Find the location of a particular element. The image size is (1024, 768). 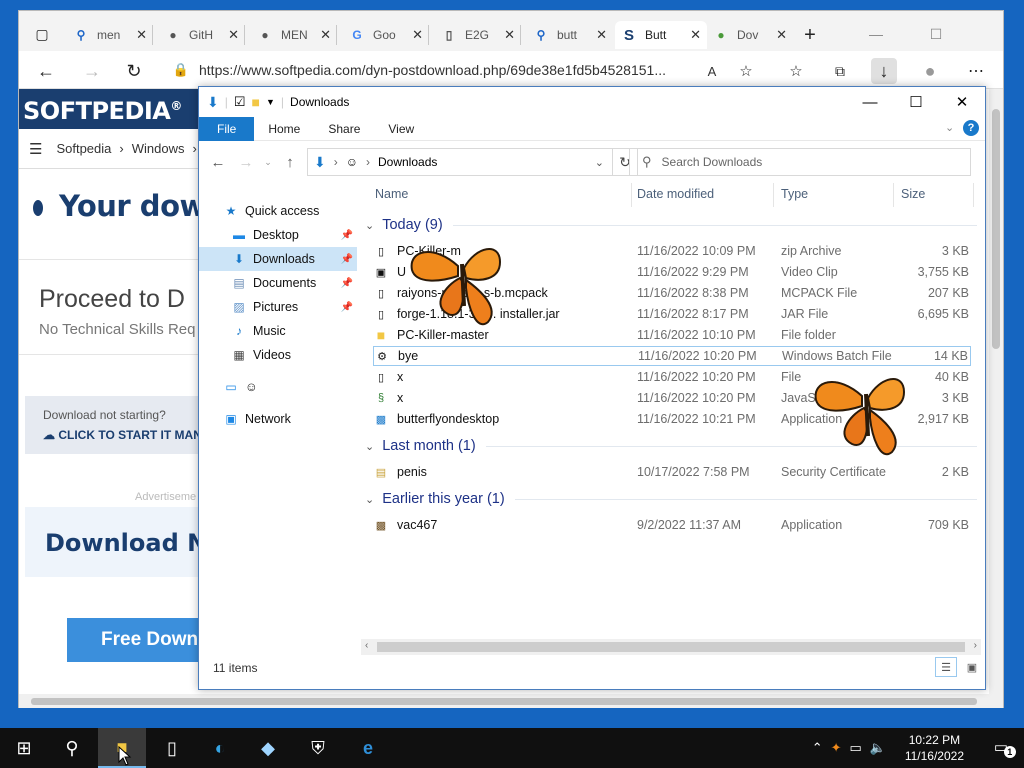

edge-taskbar-icon: ◐ is located at coordinates (220, 748).